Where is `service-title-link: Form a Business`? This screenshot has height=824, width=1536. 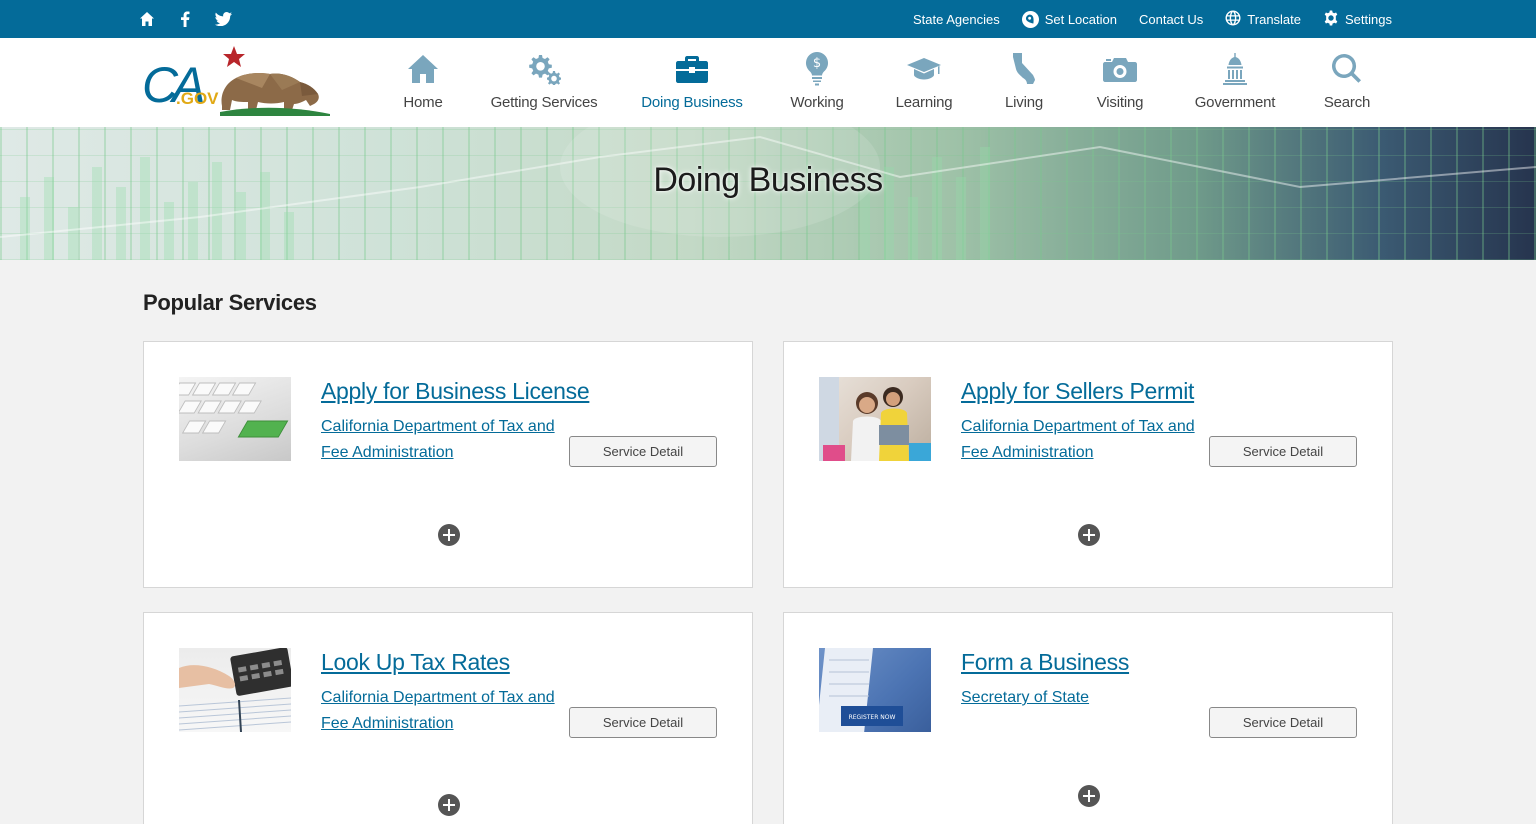
service-title-link: Form a Business is located at coordinates (1045, 662).